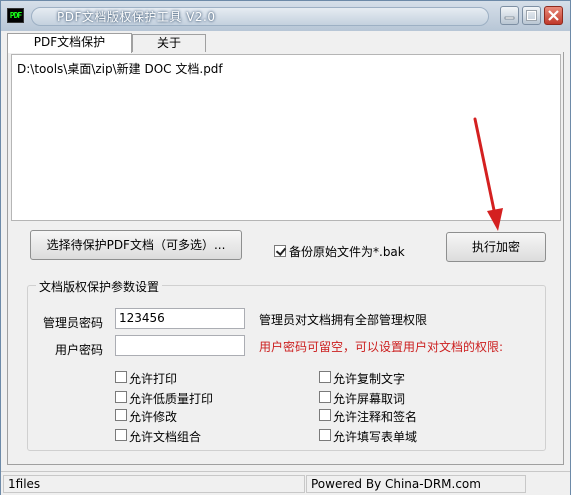 The image size is (571, 495). What do you see at coordinates (121, 377) in the screenshot?
I see `allow-print-checkbox` at bounding box center [121, 377].